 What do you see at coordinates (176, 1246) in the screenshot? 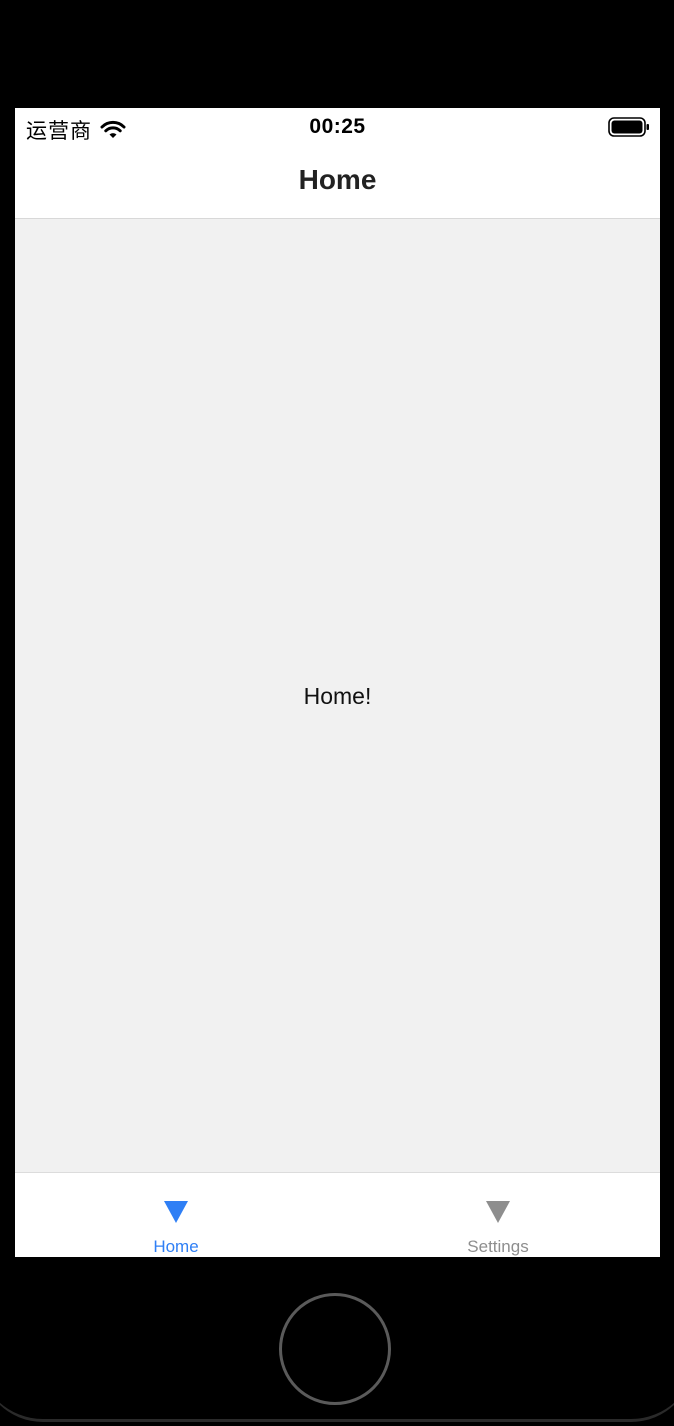
I see `tab-home-label: Home` at bounding box center [176, 1246].